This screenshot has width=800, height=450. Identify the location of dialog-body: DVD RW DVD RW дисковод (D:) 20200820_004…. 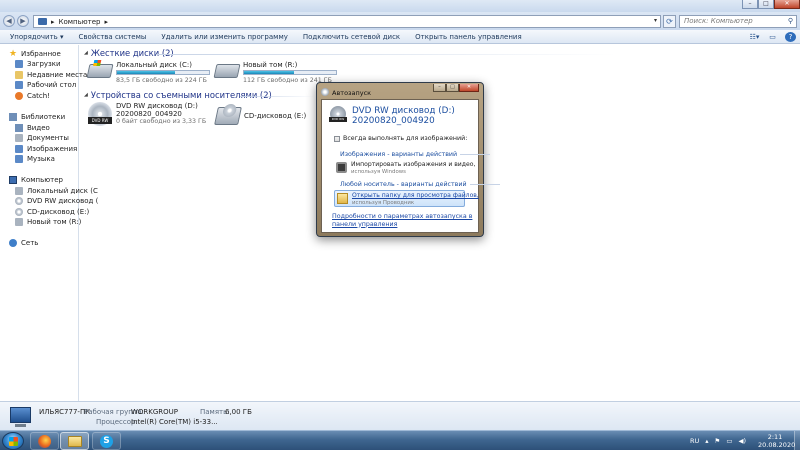
(410, 166).